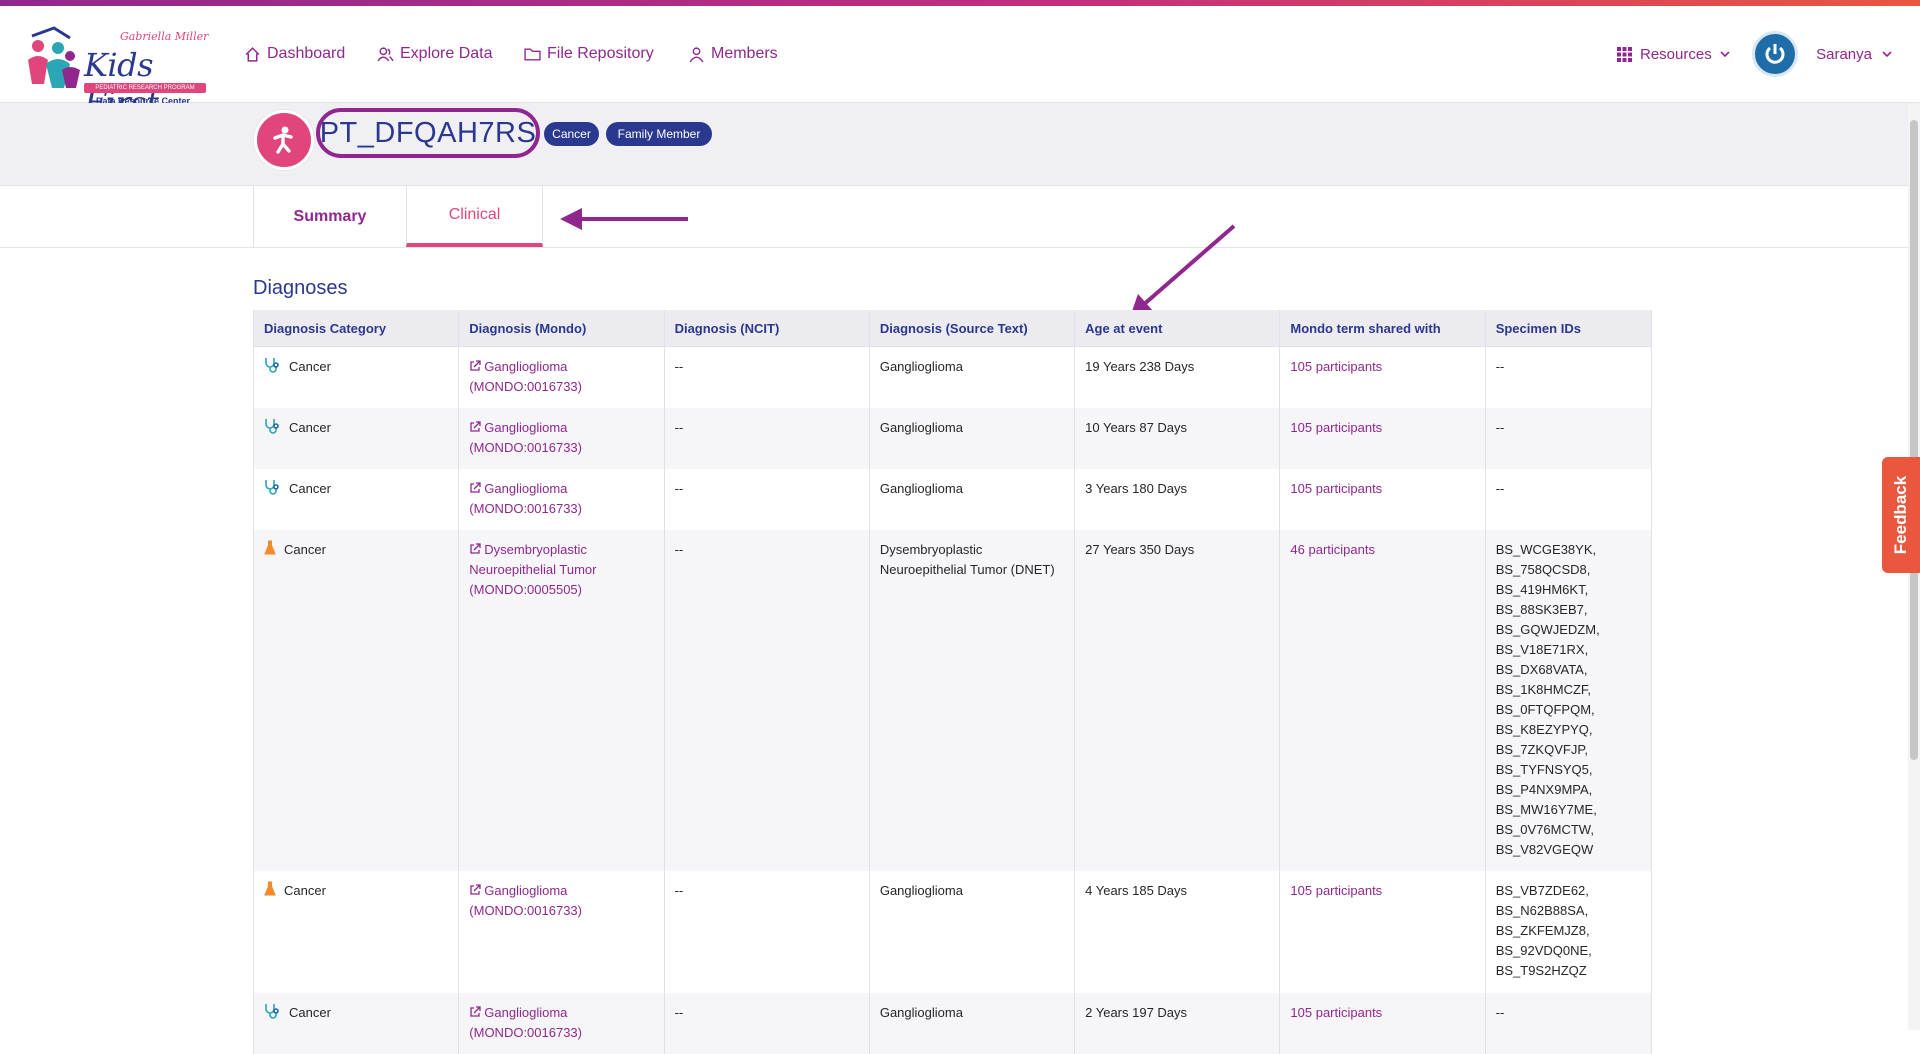 Image resolution: width=1920 pixels, height=1054 pixels. I want to click on nav-file-repository: File Repository, so click(589, 54).